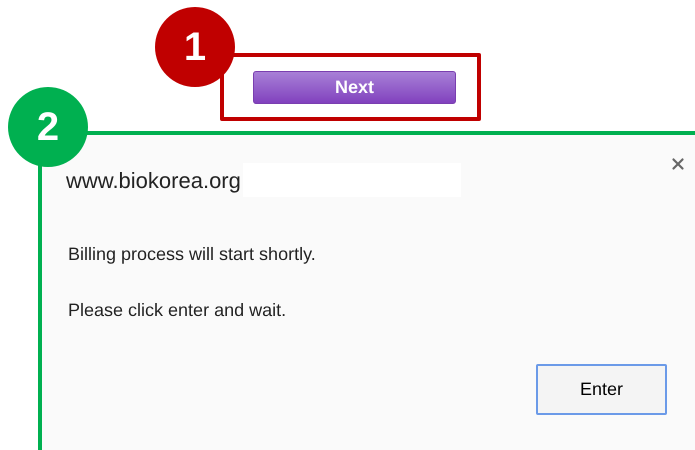 Image resolution: width=695 pixels, height=450 pixels. I want to click on next-button: Next, so click(354, 87).